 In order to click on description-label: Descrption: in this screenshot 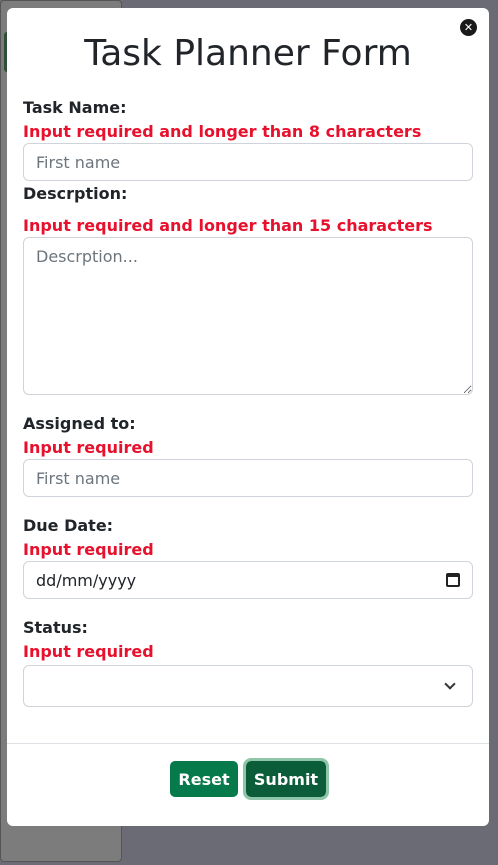, I will do `click(75, 193)`.